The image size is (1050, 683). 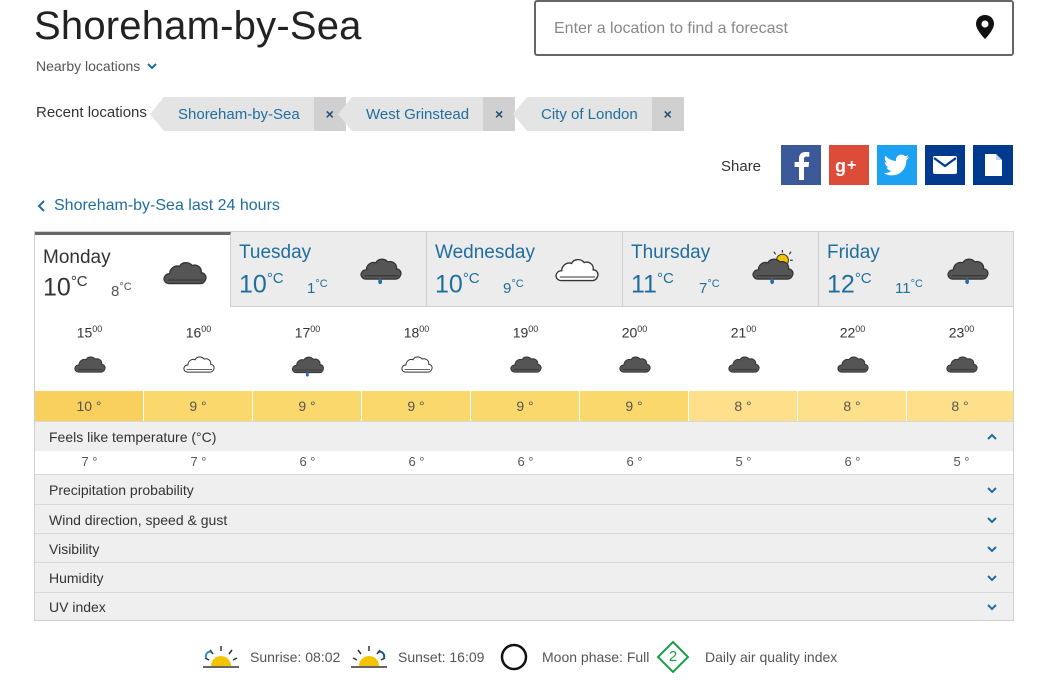 What do you see at coordinates (76, 578) in the screenshot?
I see `humidity-label: Humidity` at bounding box center [76, 578].